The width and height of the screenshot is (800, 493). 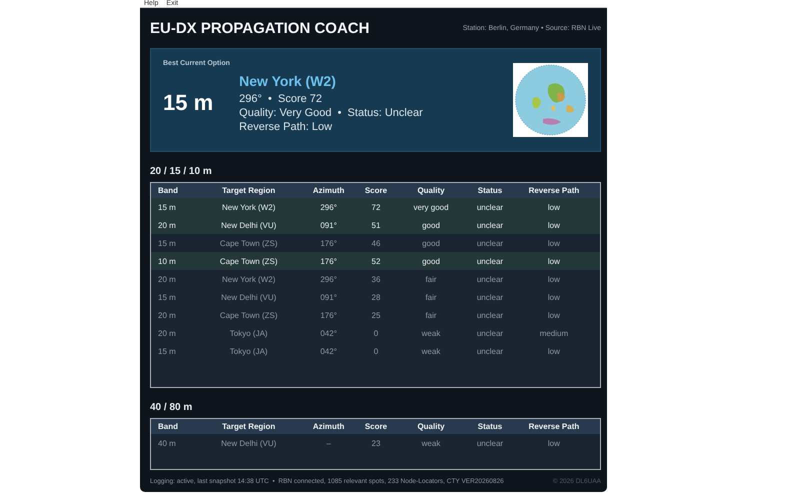 What do you see at coordinates (281, 99) in the screenshot?
I see `azimuth-score: 296° • Score 72` at bounding box center [281, 99].